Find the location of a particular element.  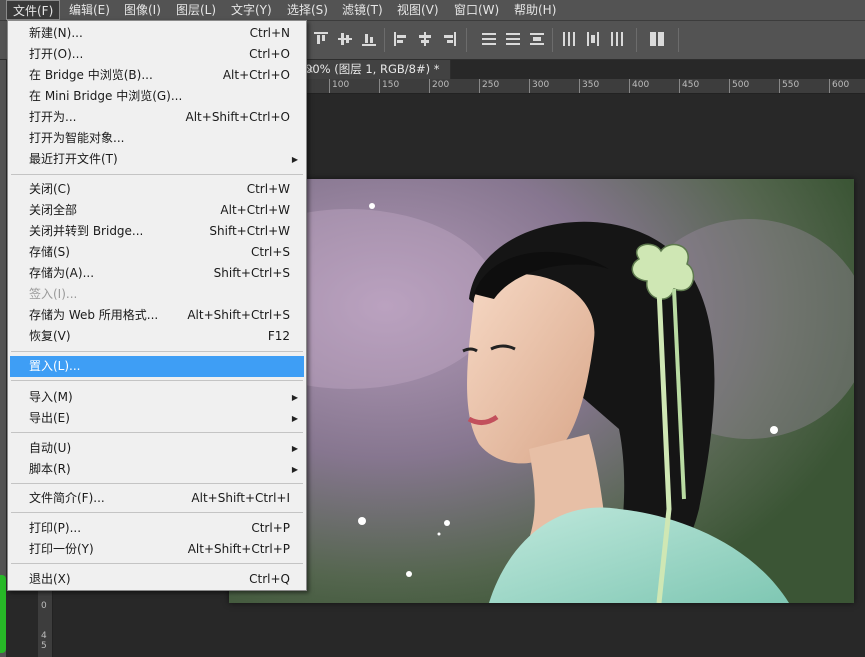

ruler-tick: 500 is located at coordinates (741, 85).